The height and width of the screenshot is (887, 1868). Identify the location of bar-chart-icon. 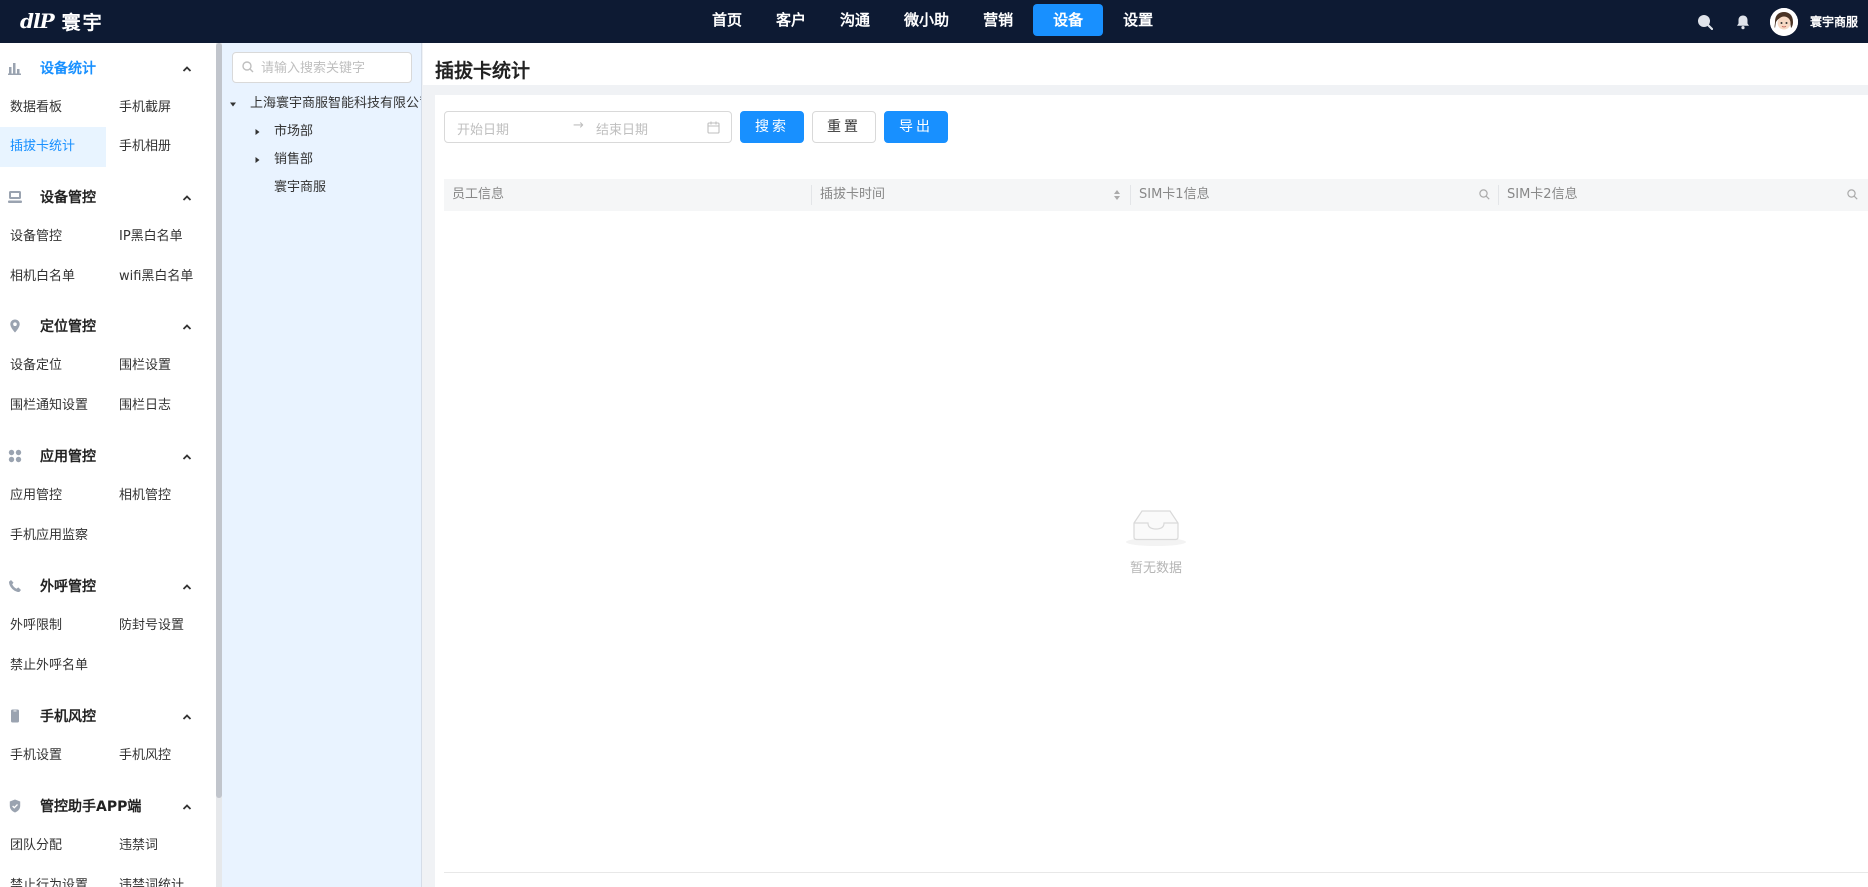
(15, 68).